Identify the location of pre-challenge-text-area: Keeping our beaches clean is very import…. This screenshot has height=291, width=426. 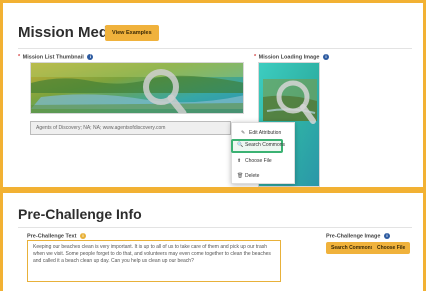
(154, 261).